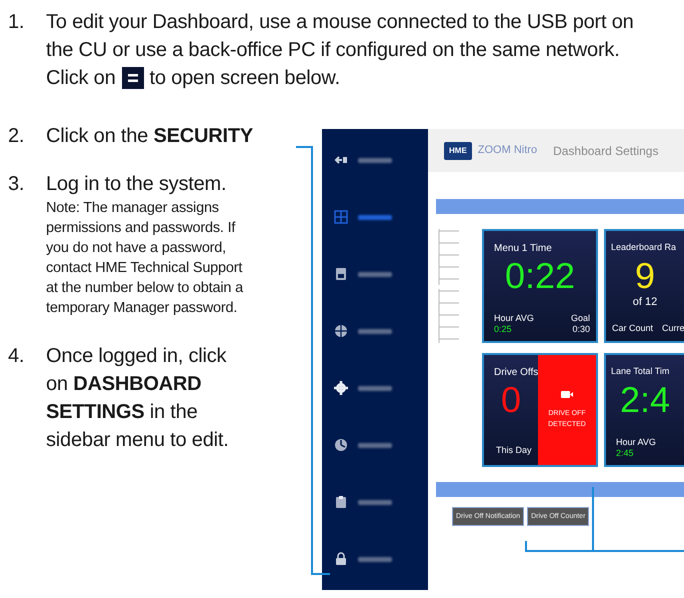 The image size is (684, 598). I want to click on tile-value: 0:22, so click(540, 276).